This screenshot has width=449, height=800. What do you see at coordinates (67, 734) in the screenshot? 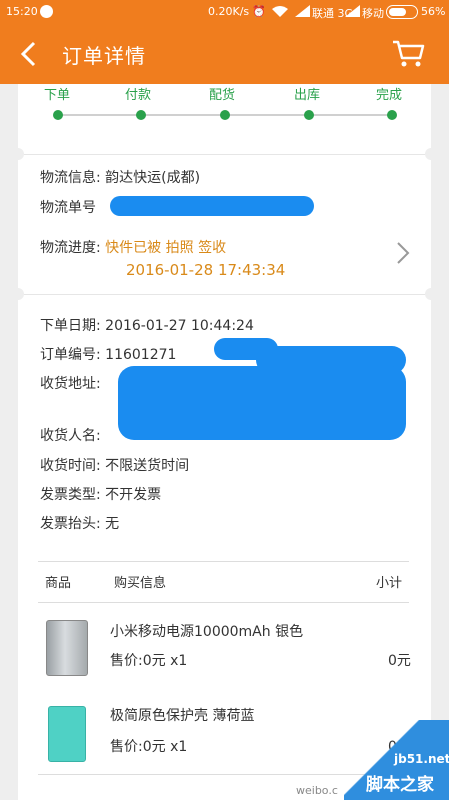
I see `product-thumbnail-phone-case` at bounding box center [67, 734].